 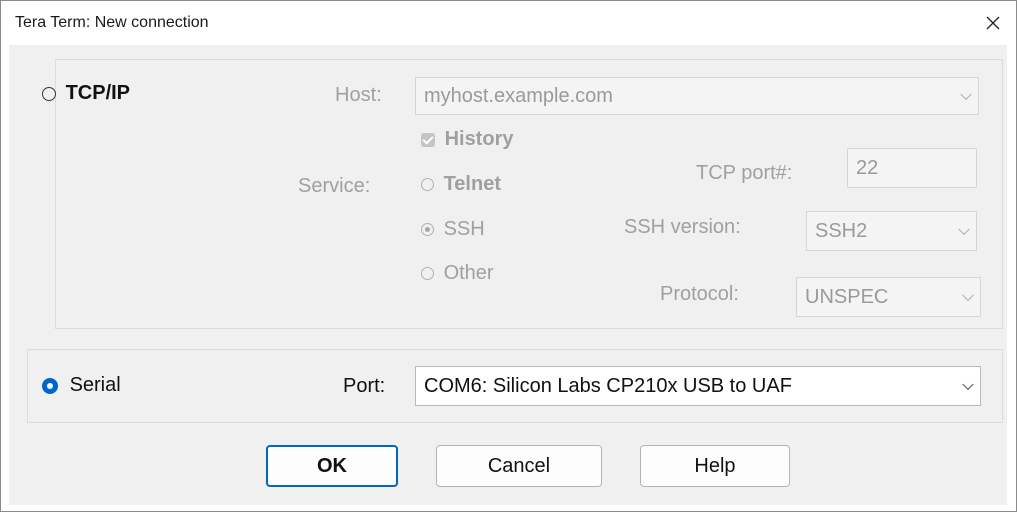 What do you see at coordinates (847, 296) in the screenshot?
I see `protocol-value: UNSPEC` at bounding box center [847, 296].